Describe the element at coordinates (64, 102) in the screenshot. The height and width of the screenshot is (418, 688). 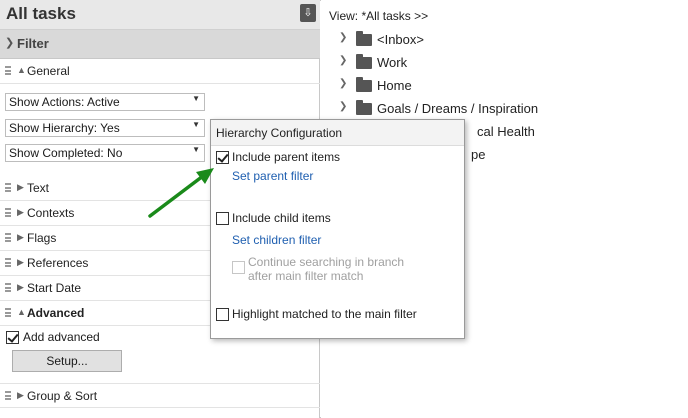
I see `show-actions-value: Show Actions: Active` at that location.